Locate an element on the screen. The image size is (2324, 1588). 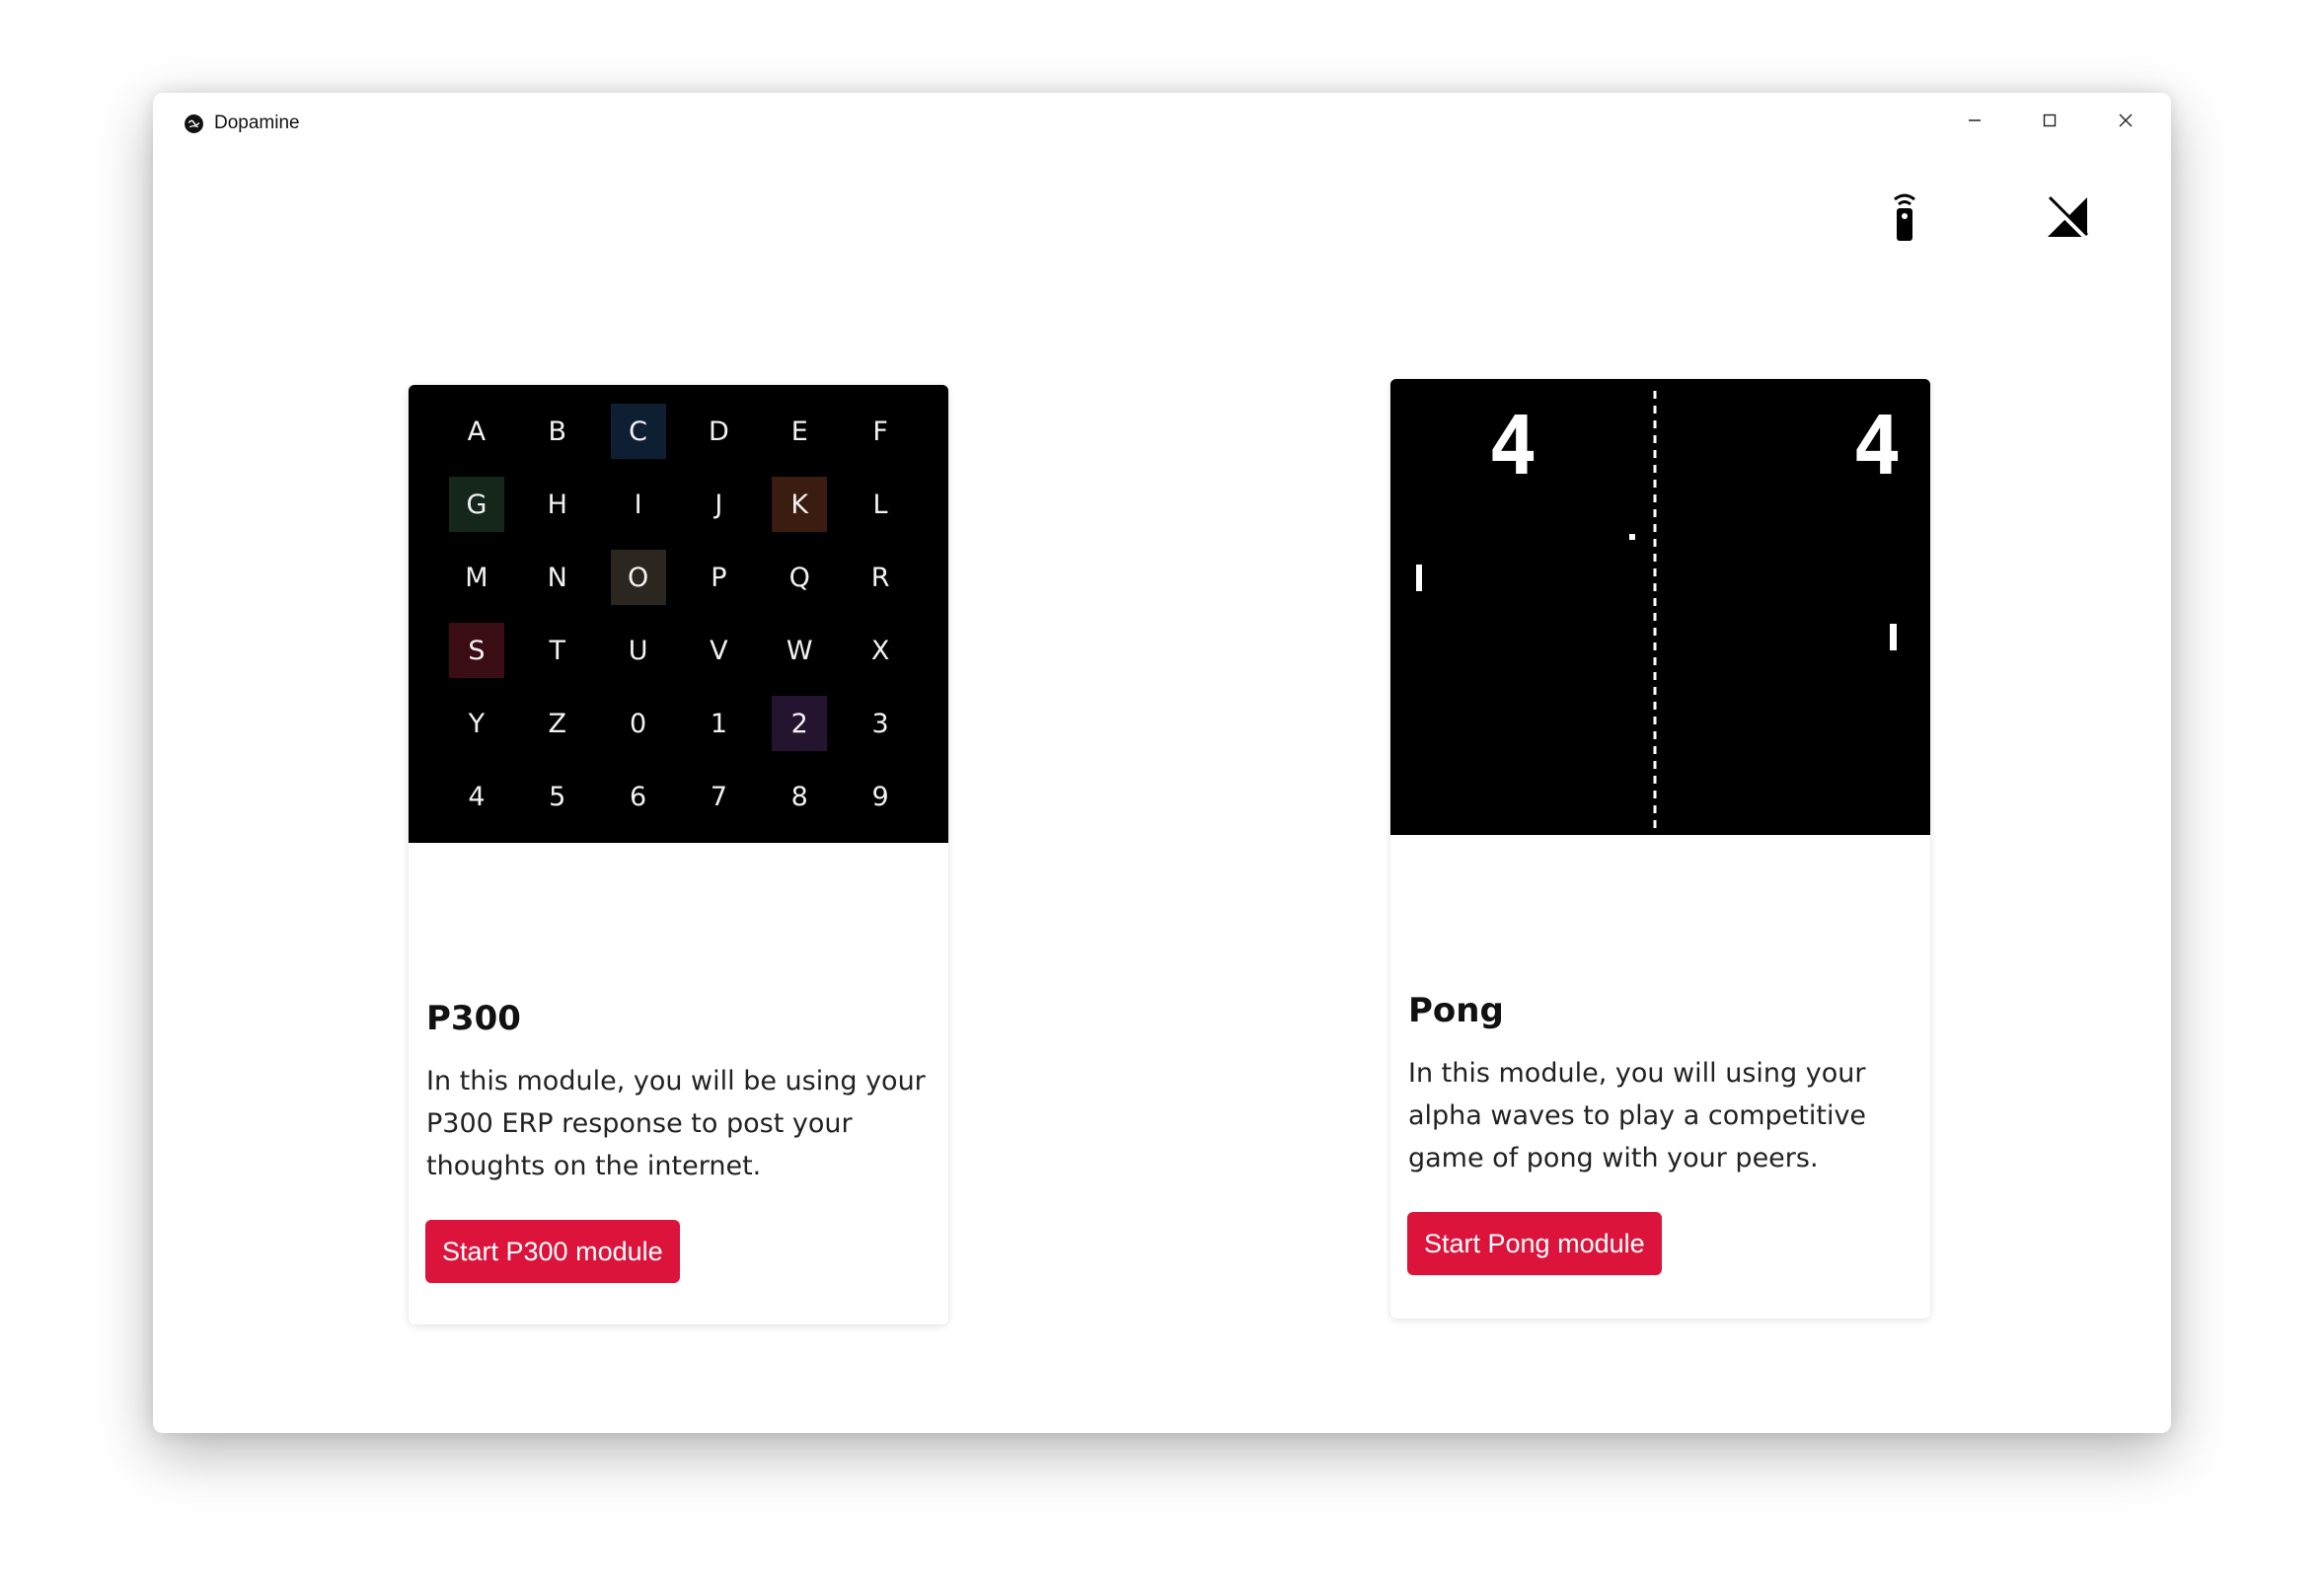
speller-cell: N is located at coordinates (557, 577).